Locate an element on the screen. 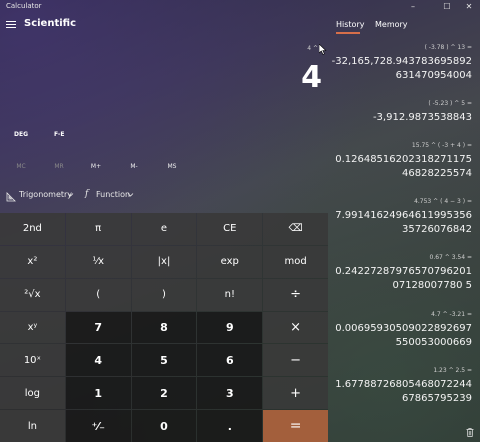 The height and width of the screenshot is (442, 480). mod-button: mod is located at coordinates (295, 261).